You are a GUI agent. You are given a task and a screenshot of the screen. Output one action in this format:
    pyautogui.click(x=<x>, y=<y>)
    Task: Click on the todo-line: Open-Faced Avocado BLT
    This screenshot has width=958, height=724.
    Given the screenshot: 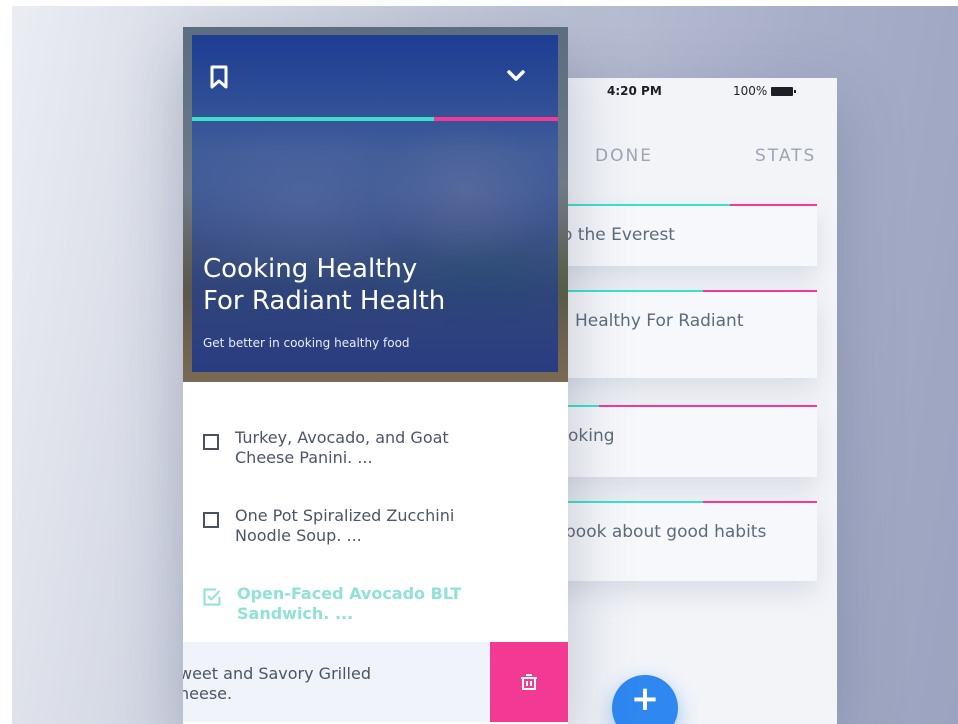 What is the action you would take?
    pyautogui.click(x=349, y=593)
    